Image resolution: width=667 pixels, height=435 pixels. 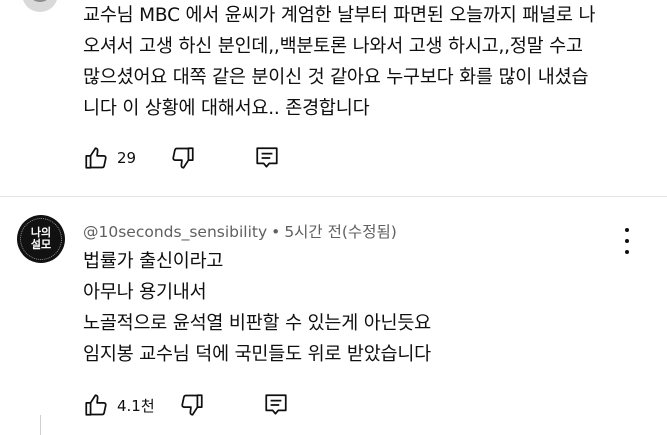 I want to click on like-count: 4.1천, so click(x=136, y=405).